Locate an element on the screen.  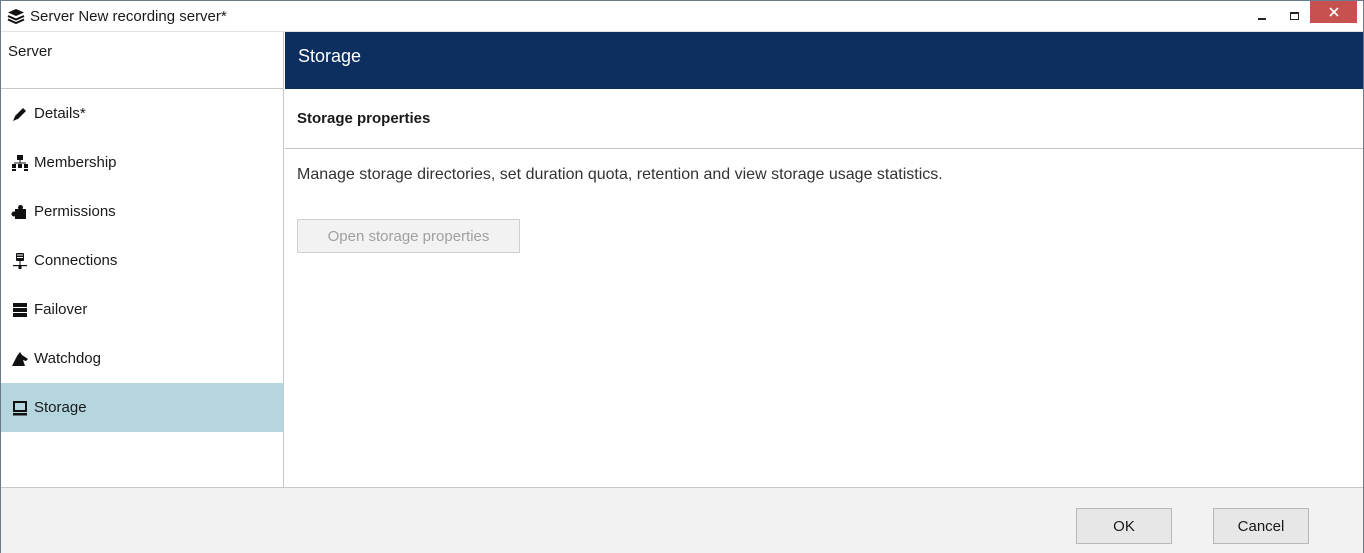
sidebar-item-permissions: Permissions is located at coordinates (142, 211).